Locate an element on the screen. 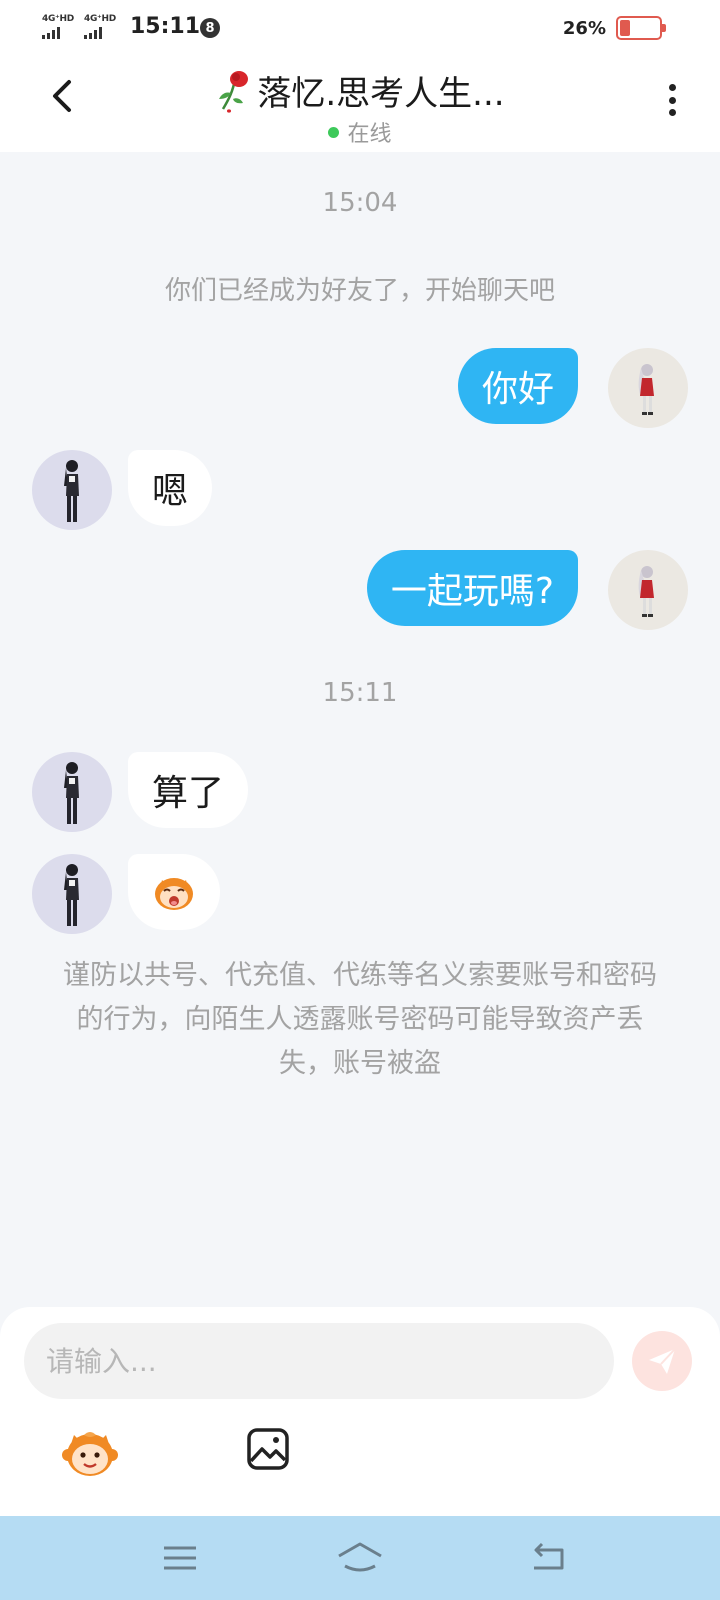  incoming-message-bubble: 嗯 is located at coordinates (170, 488).